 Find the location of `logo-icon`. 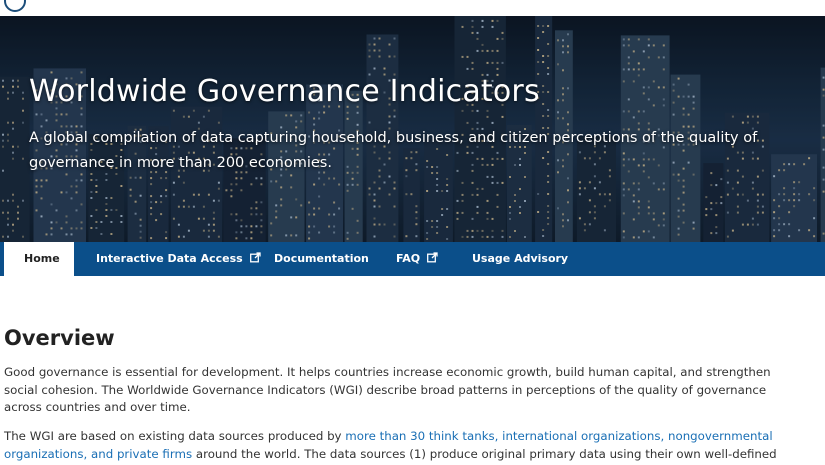

logo-icon is located at coordinates (15, 6).